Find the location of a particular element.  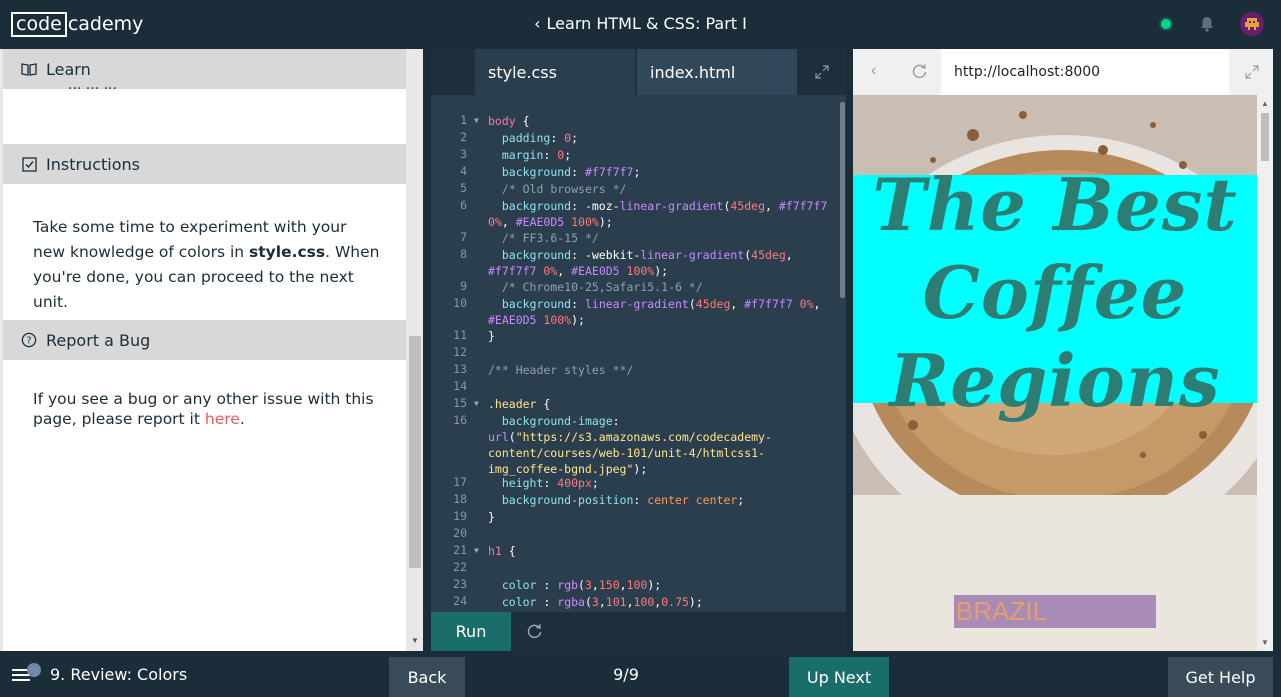

learn-section-label: Learn is located at coordinates (68, 69).